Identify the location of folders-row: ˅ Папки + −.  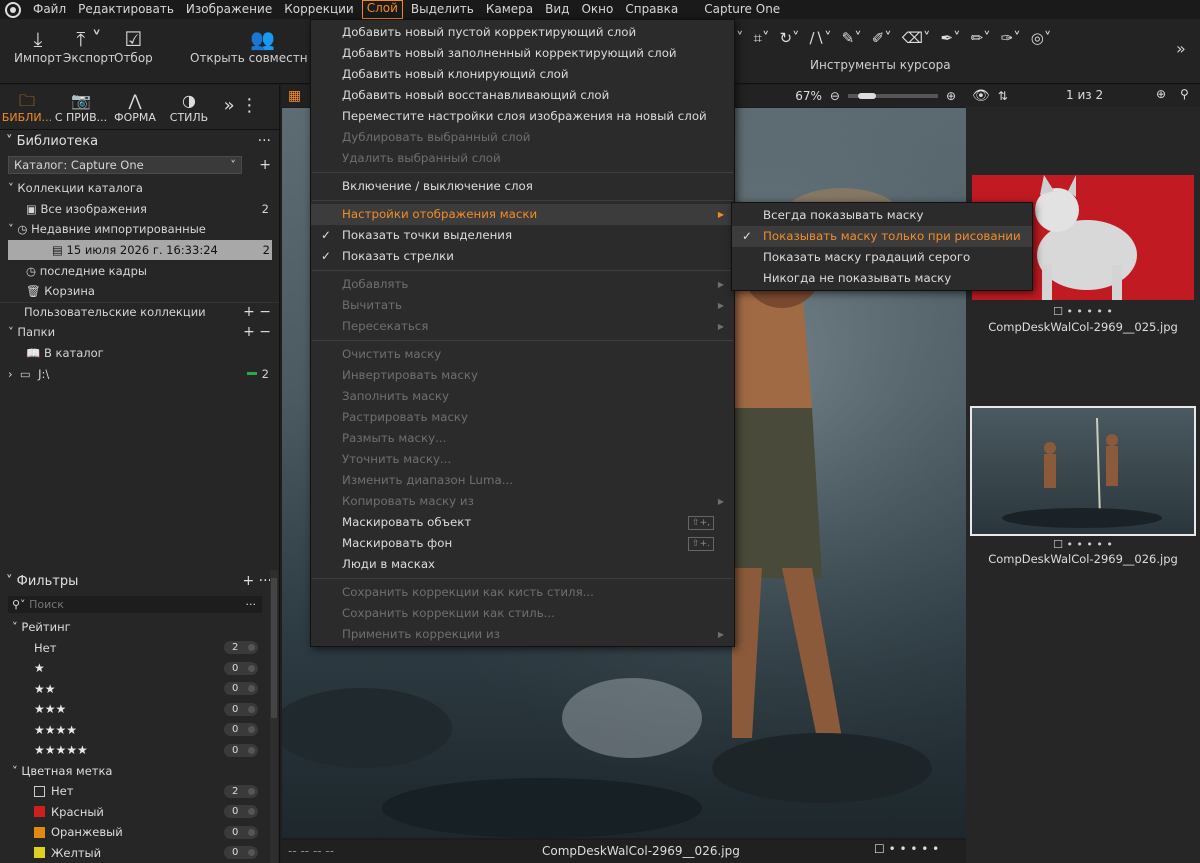
(139, 332).